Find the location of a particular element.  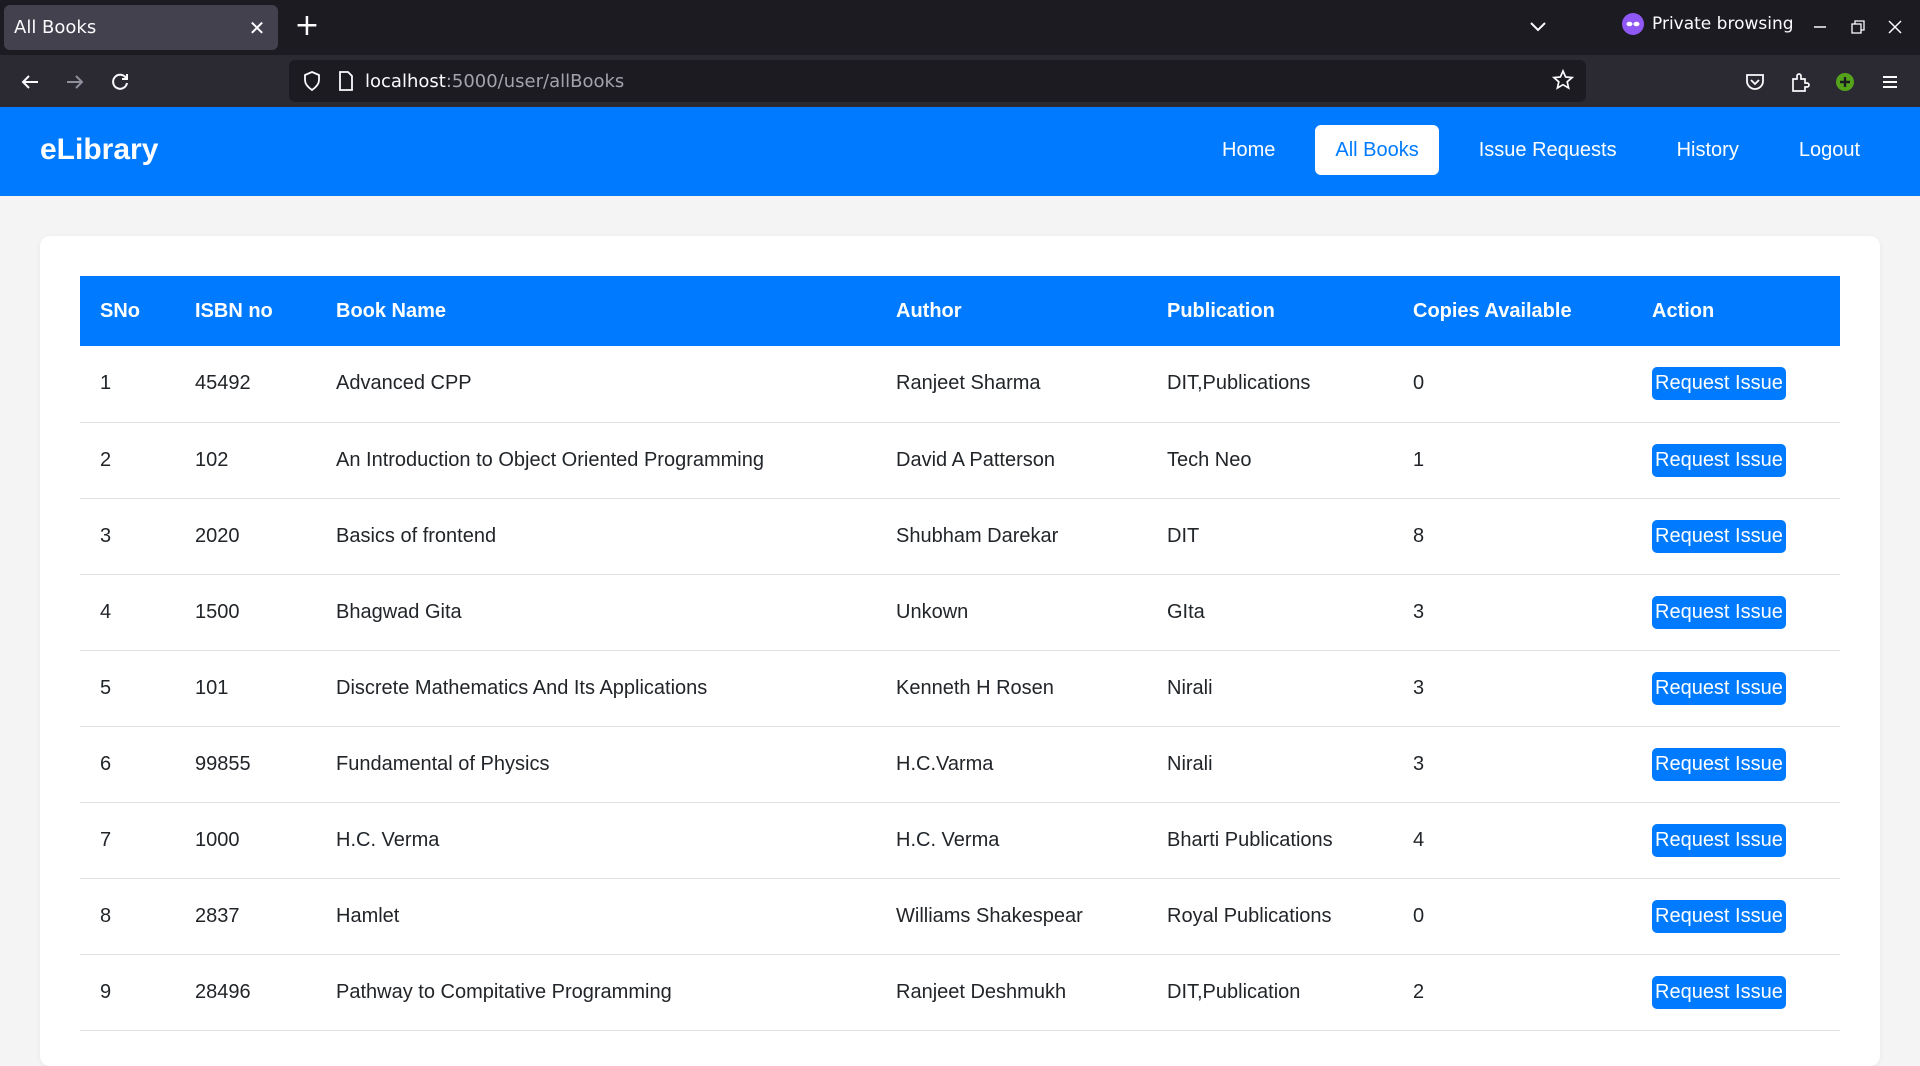

header-author: Author is located at coordinates (929, 310).